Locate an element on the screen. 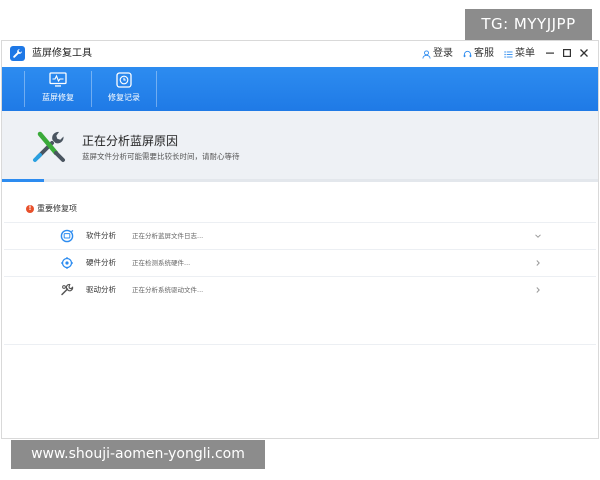  title-bar: 蓝屏修复工具 登录 客服 菜单 is located at coordinates (300, 54).